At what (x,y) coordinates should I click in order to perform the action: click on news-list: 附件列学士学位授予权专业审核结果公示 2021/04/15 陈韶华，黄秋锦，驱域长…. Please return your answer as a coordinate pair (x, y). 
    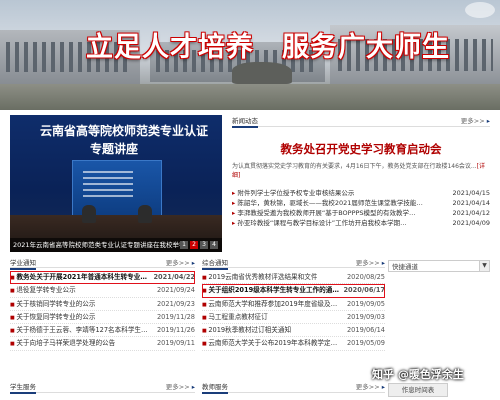
    Looking at the image, I should click on (361, 208).